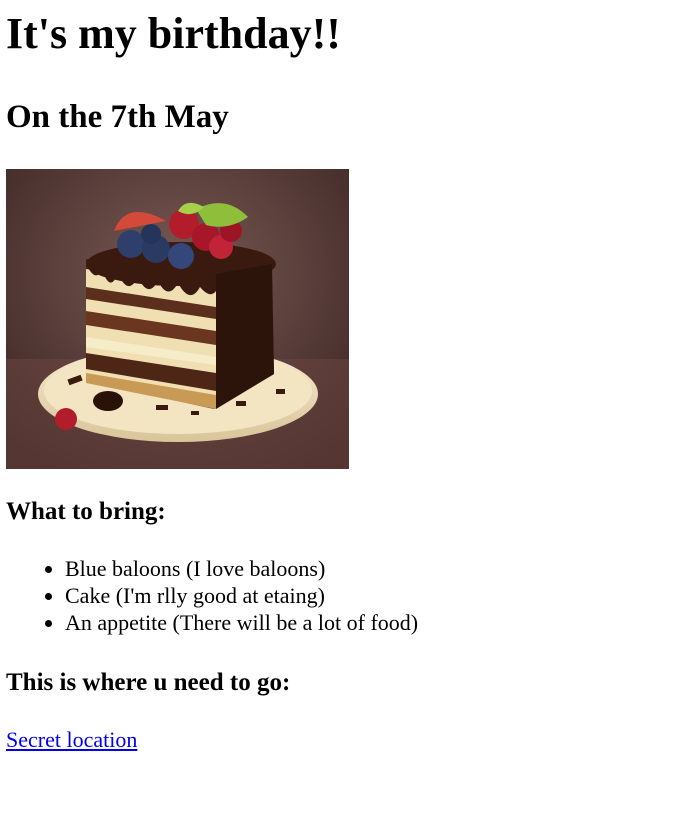 The image size is (676, 824). Describe the element at coordinates (367, 595) in the screenshot. I see `list-item: Cake (I'm rlly good at etaing)` at that location.